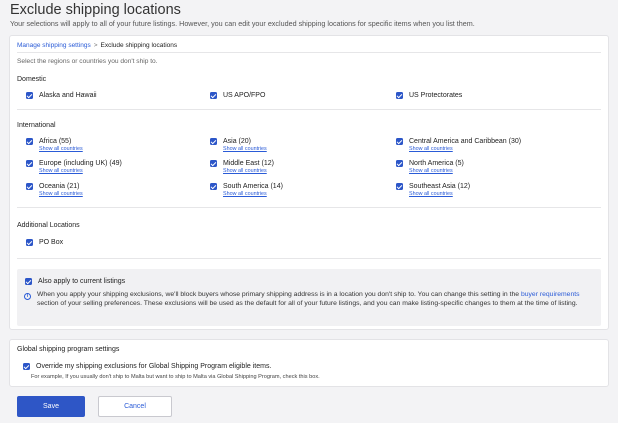  I want to click on checkbox-label: North America (5), so click(436, 163).